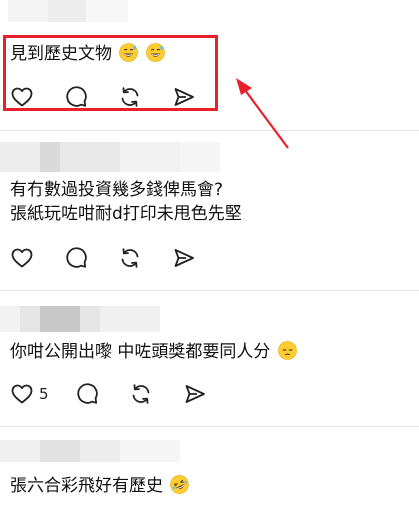  Describe the element at coordinates (262, 113) in the screenshot. I see `annotation-arrow` at that location.